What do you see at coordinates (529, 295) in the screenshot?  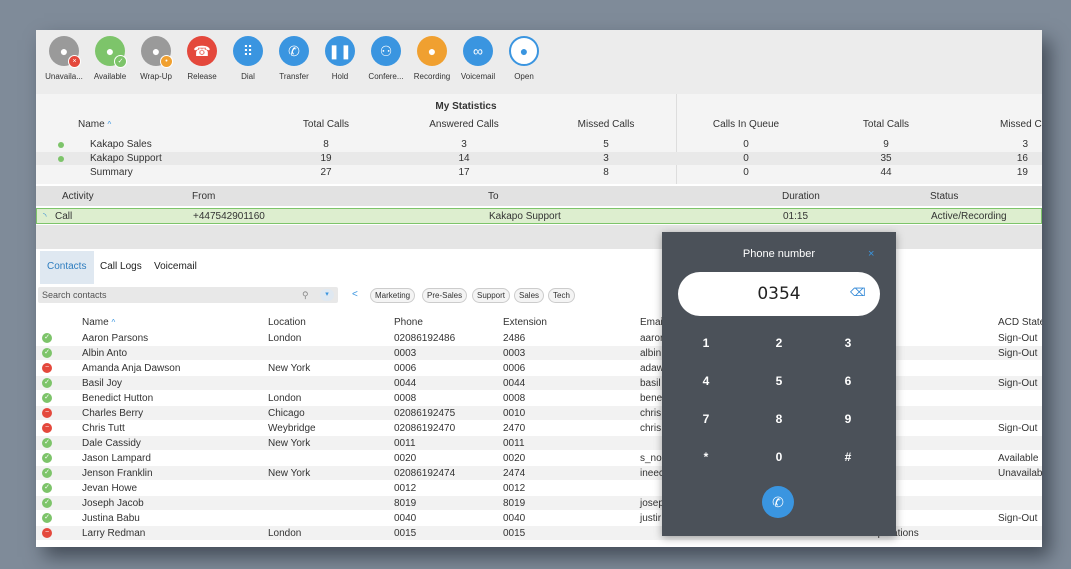 I see `filter-sales: Sales` at bounding box center [529, 295].